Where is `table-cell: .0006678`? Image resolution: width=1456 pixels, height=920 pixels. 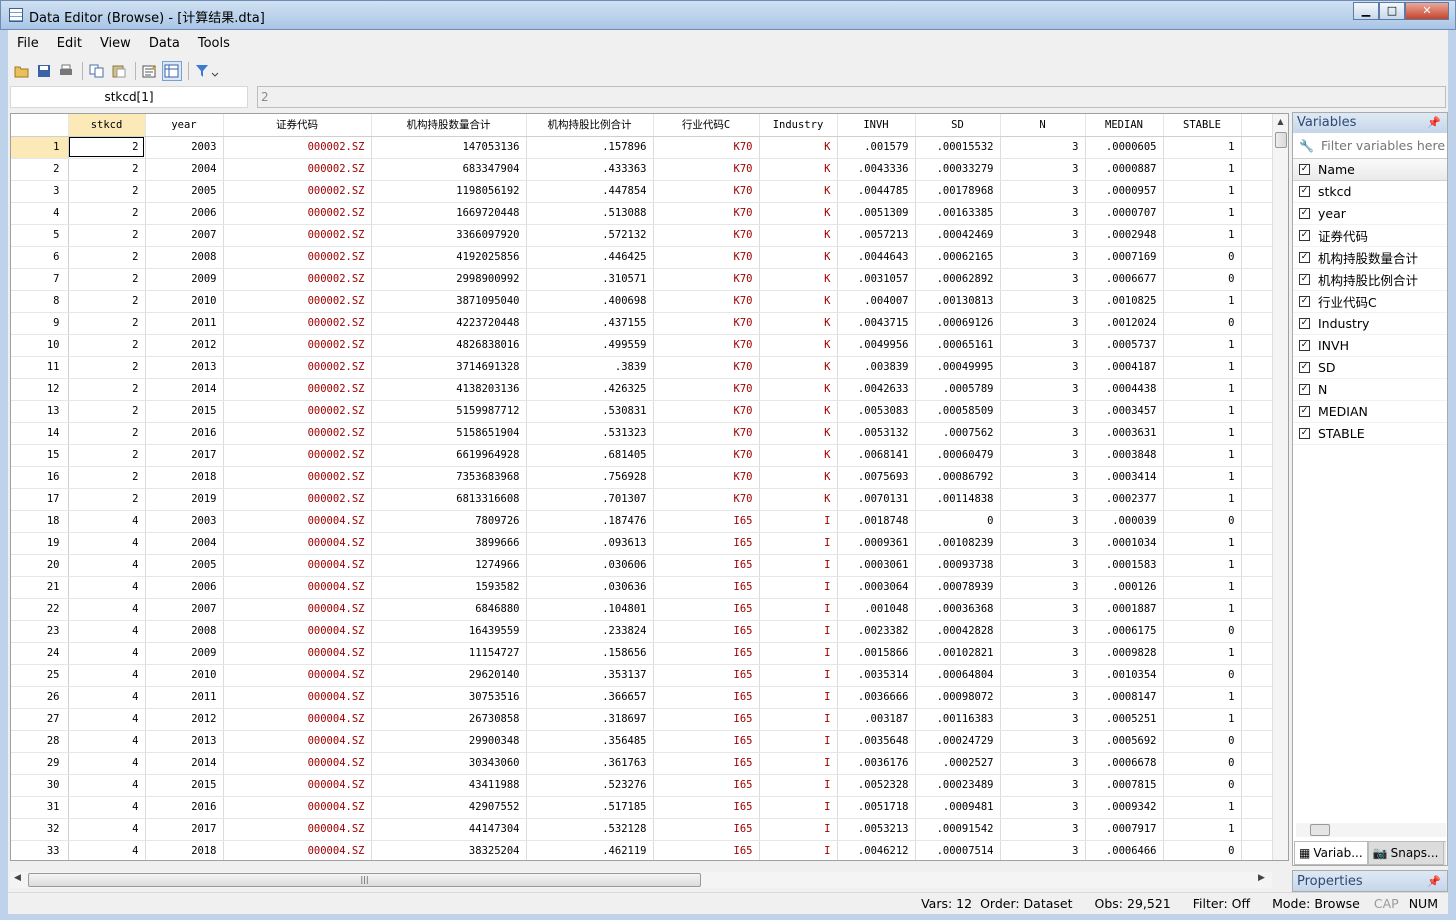
table-cell: .0006678 is located at coordinates (1124, 763).